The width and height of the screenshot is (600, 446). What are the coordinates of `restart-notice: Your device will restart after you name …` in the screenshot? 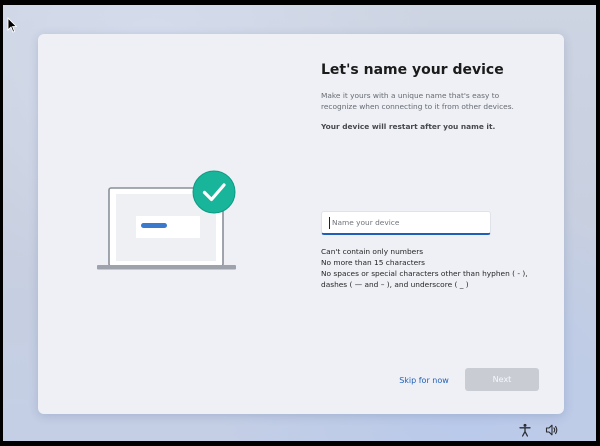 It's located at (408, 126).